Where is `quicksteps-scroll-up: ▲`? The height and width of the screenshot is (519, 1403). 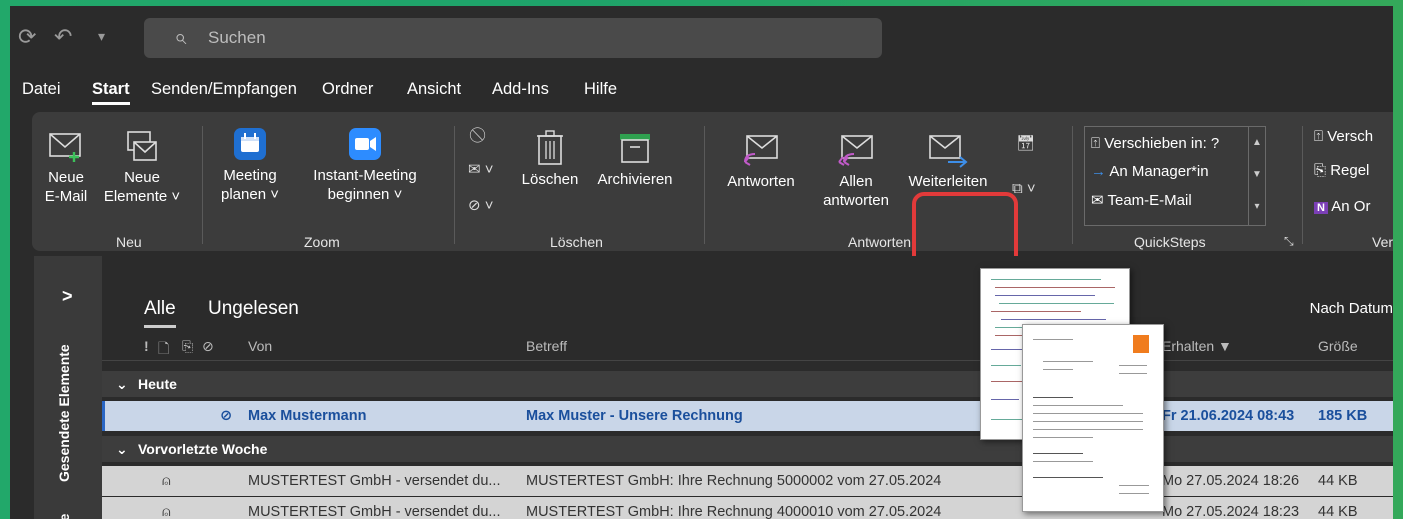
quicksteps-scroll-up: ▲ is located at coordinates (1256, 143).